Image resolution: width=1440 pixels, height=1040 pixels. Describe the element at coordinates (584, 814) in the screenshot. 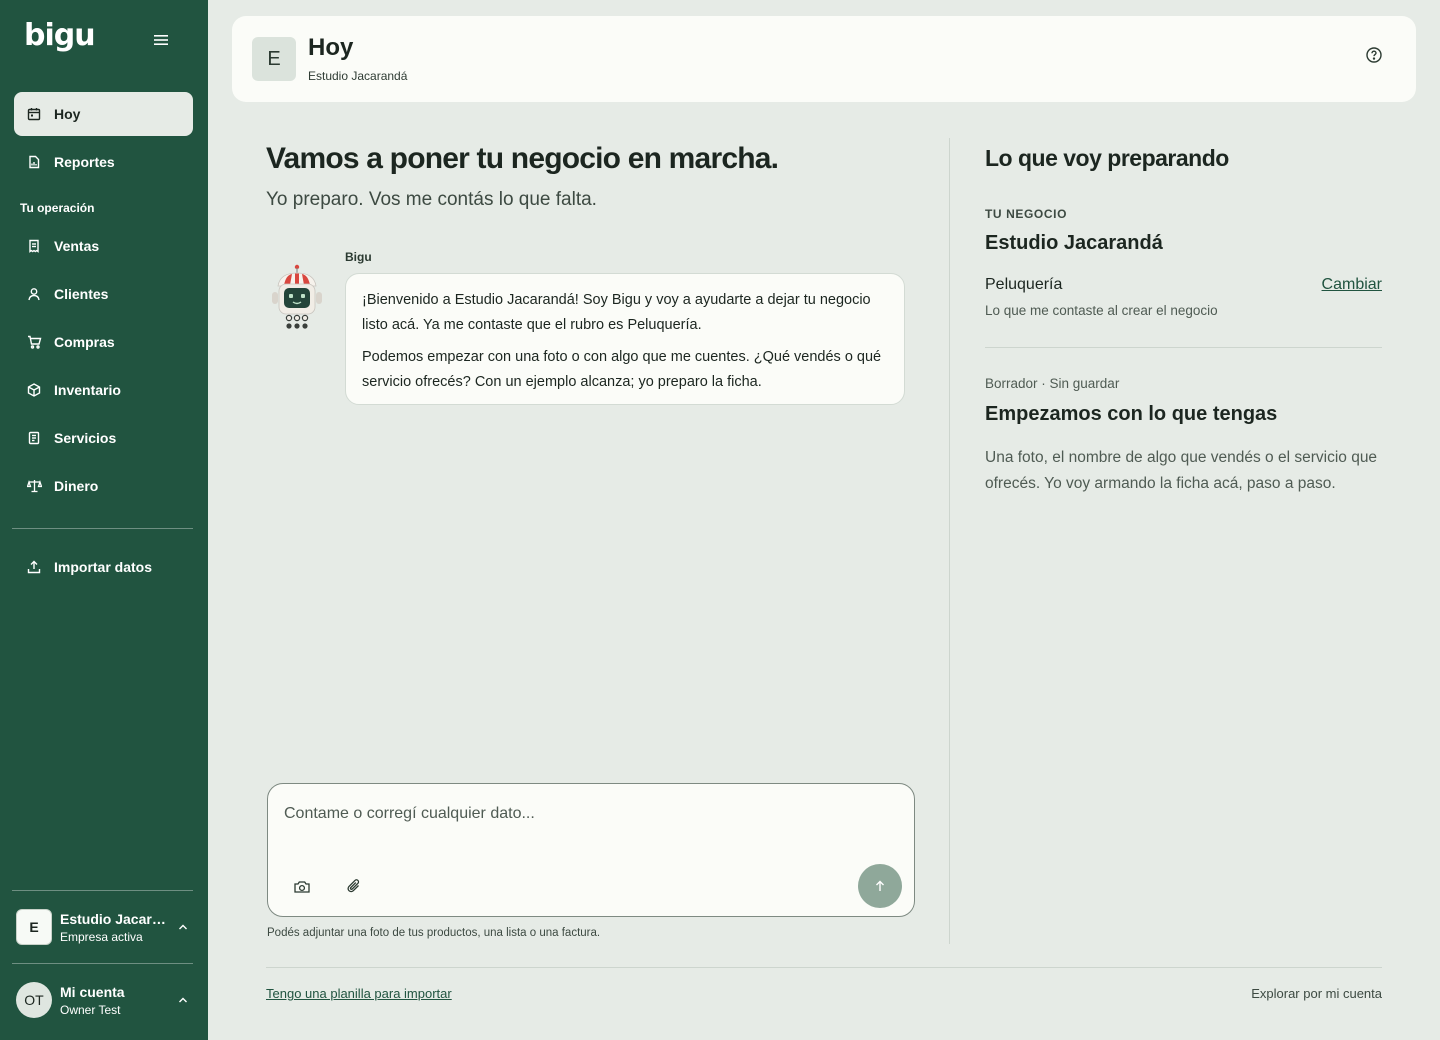

I see `message-input` at that location.